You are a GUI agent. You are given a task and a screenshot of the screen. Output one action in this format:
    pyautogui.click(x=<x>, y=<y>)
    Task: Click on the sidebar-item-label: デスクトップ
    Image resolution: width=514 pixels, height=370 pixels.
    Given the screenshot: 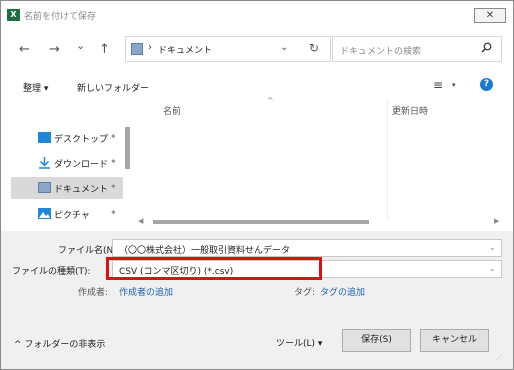 What is the action you would take?
    pyautogui.click(x=81, y=140)
    